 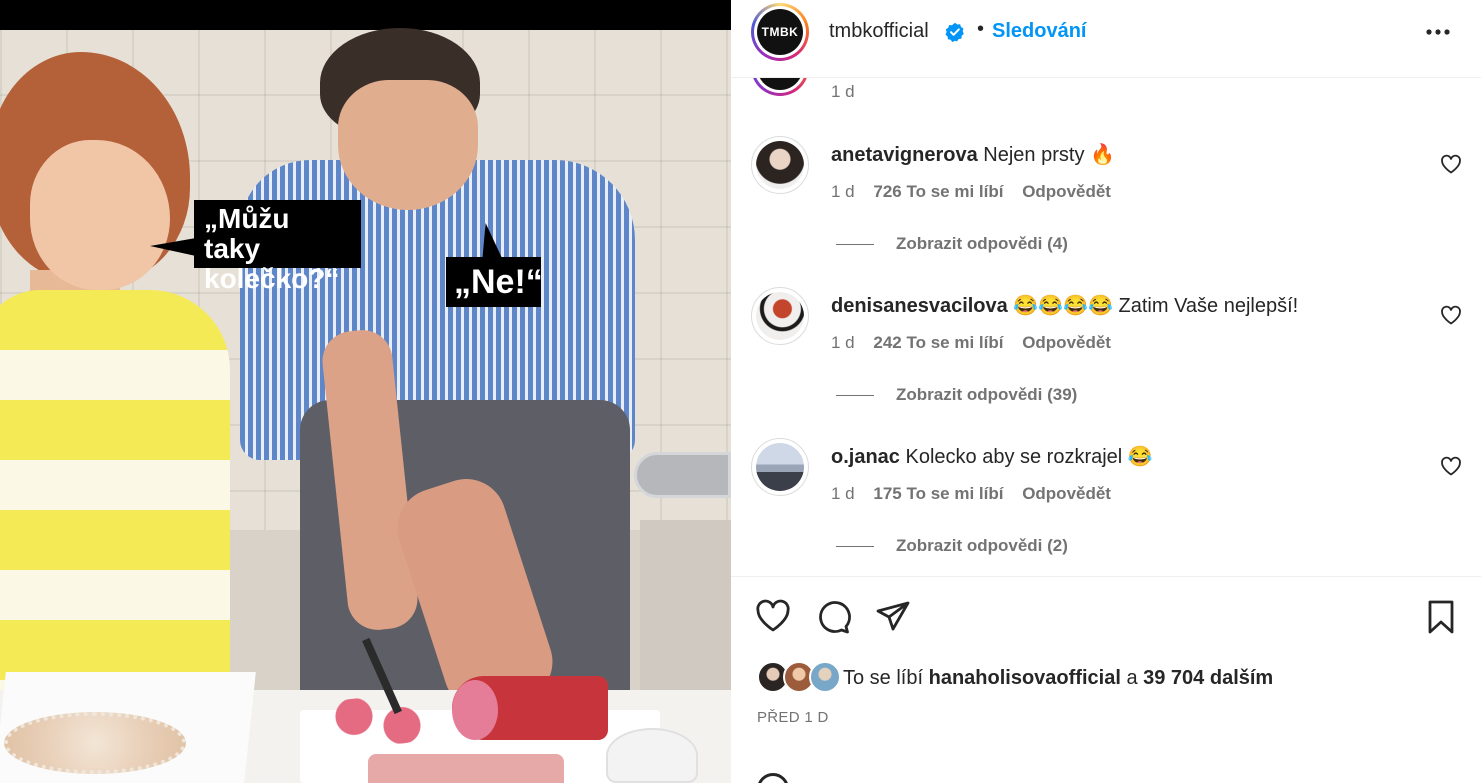 I want to click on comment-meta: 1 d 175 To se mi líbí Odpovědět, so click(x=978, y=494).